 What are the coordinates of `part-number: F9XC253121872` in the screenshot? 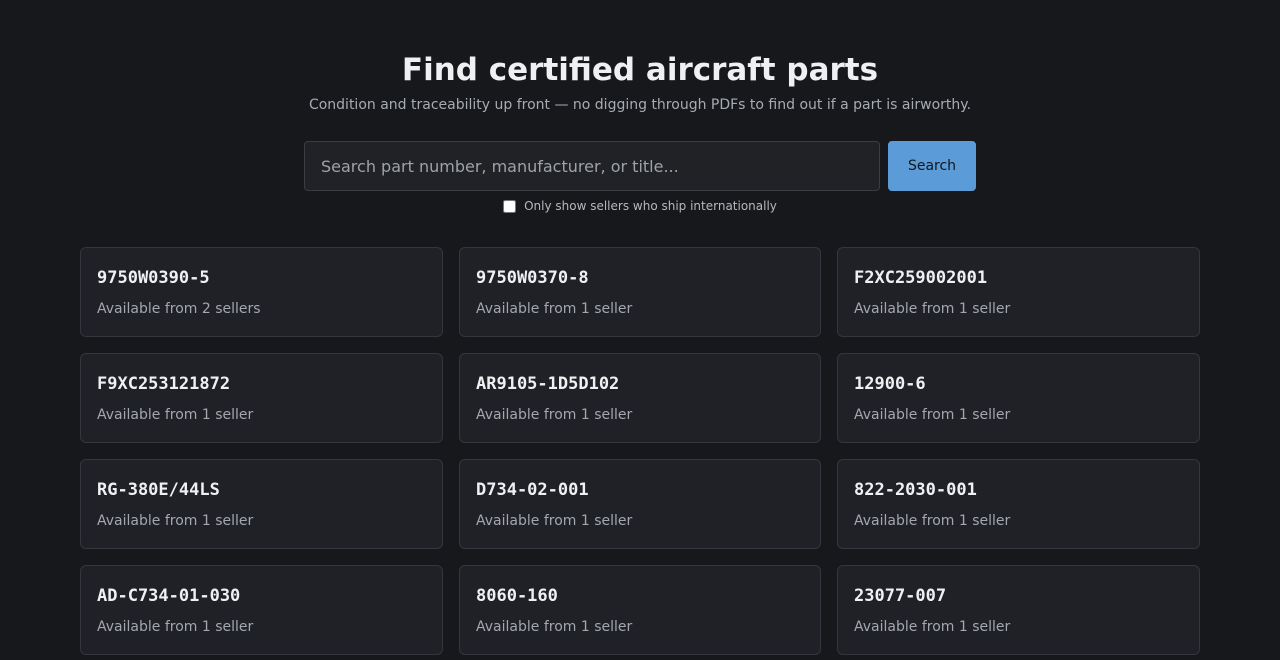 It's located at (164, 384).